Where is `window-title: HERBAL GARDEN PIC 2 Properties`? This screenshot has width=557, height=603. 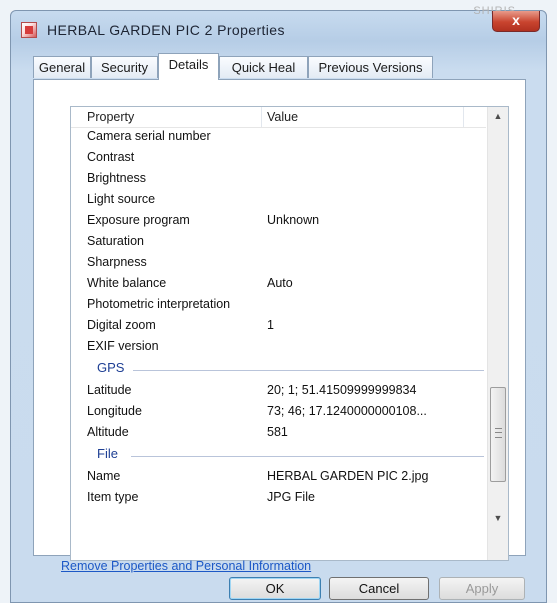
window-title: HERBAL GARDEN PIC 2 Properties is located at coordinates (166, 30).